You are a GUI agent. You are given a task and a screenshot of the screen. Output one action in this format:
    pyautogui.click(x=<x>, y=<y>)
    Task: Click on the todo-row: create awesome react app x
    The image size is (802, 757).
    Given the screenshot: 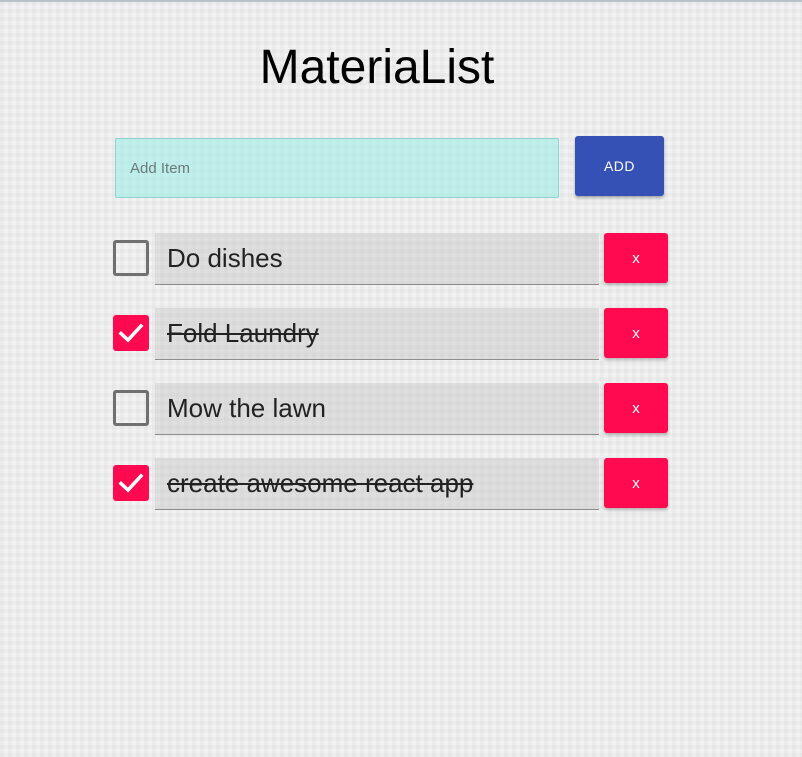 What is the action you would take?
    pyautogui.click(x=401, y=484)
    